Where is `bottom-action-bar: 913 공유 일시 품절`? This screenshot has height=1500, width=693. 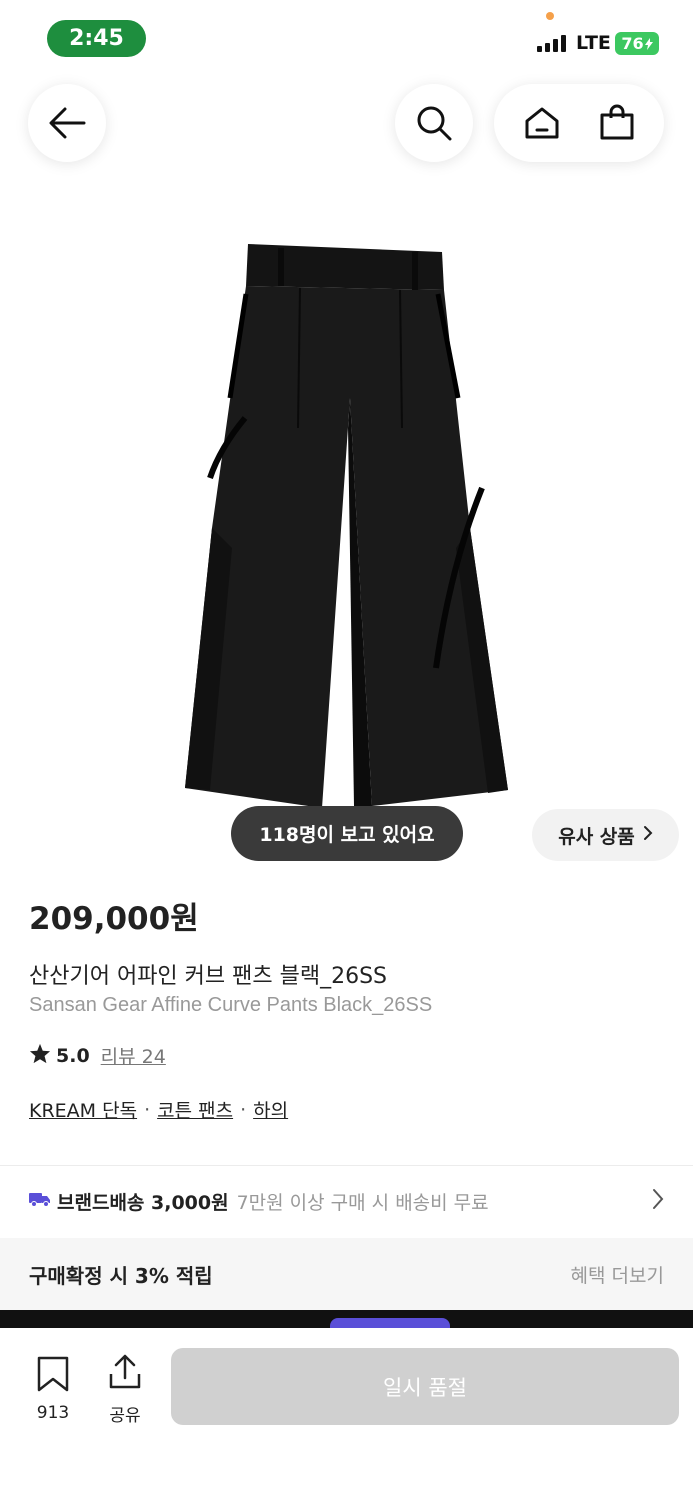
bottom-action-bar: 913 공유 일시 품절 is located at coordinates (346, 1414).